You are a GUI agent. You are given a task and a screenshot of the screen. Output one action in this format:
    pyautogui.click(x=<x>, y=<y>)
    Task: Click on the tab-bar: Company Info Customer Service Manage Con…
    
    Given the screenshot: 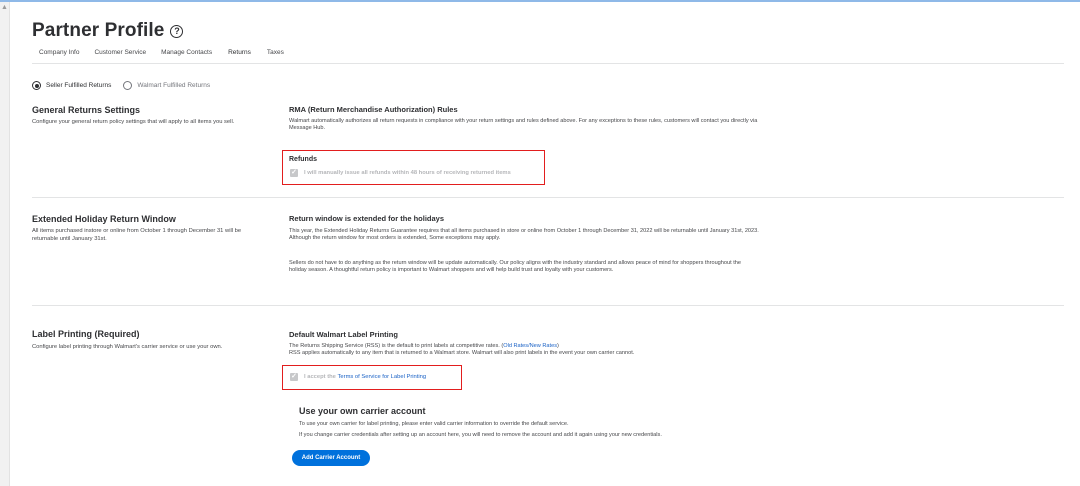 What is the action you would take?
    pyautogui.click(x=169, y=55)
    